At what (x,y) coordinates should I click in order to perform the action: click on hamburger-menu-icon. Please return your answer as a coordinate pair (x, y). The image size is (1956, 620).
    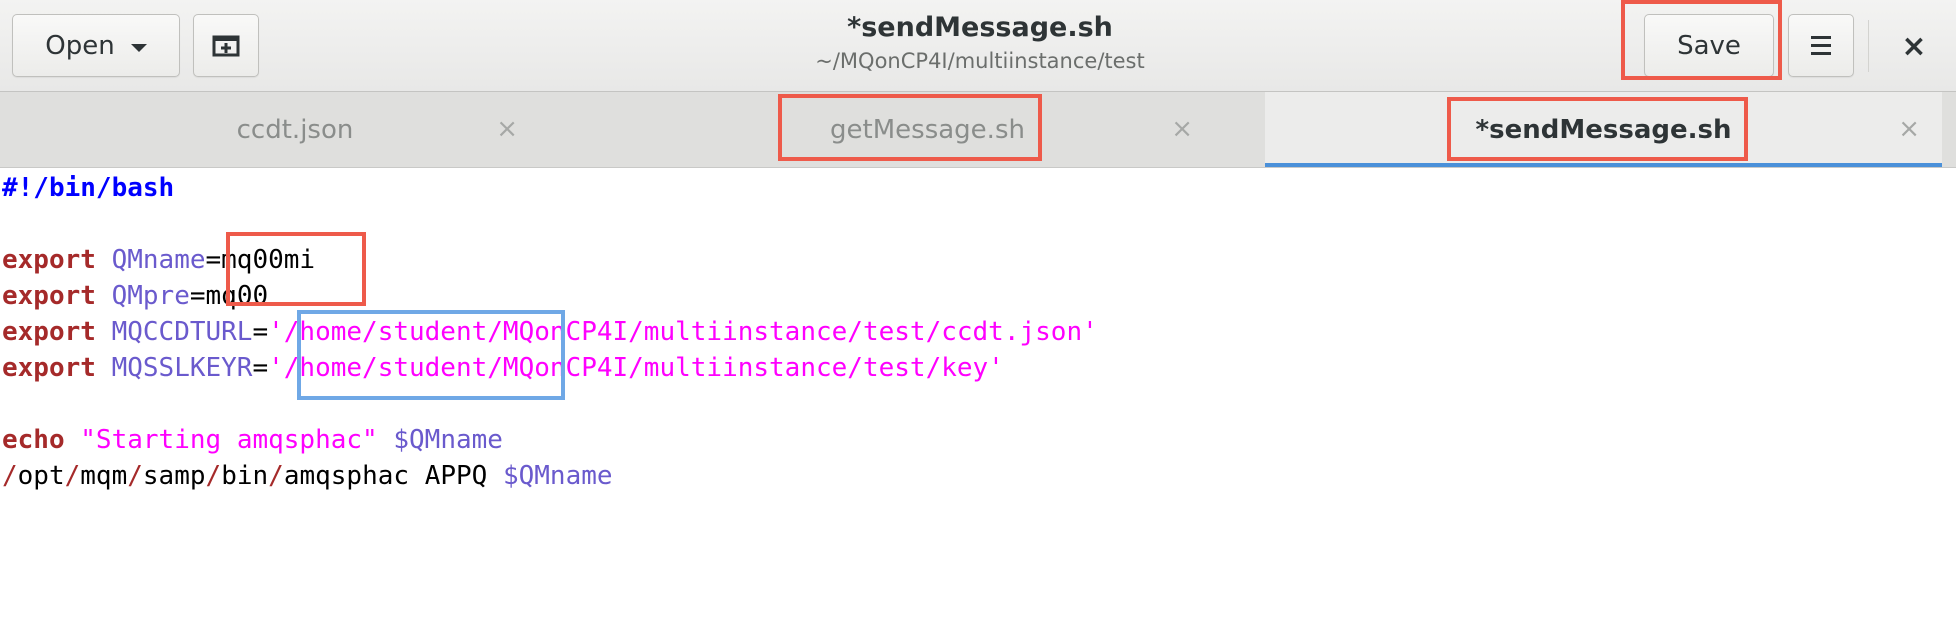
    Looking at the image, I should click on (1821, 45).